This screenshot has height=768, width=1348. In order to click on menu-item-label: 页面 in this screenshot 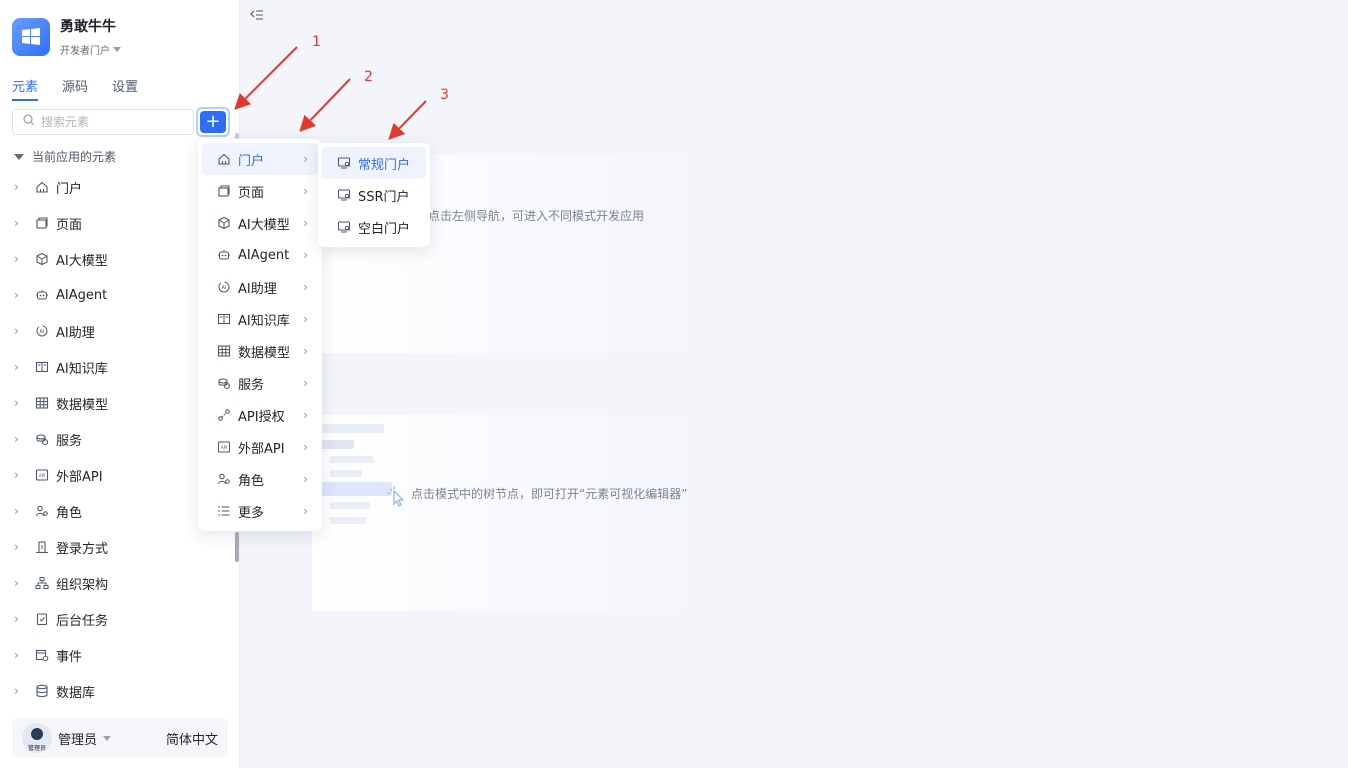, I will do `click(251, 193)`.